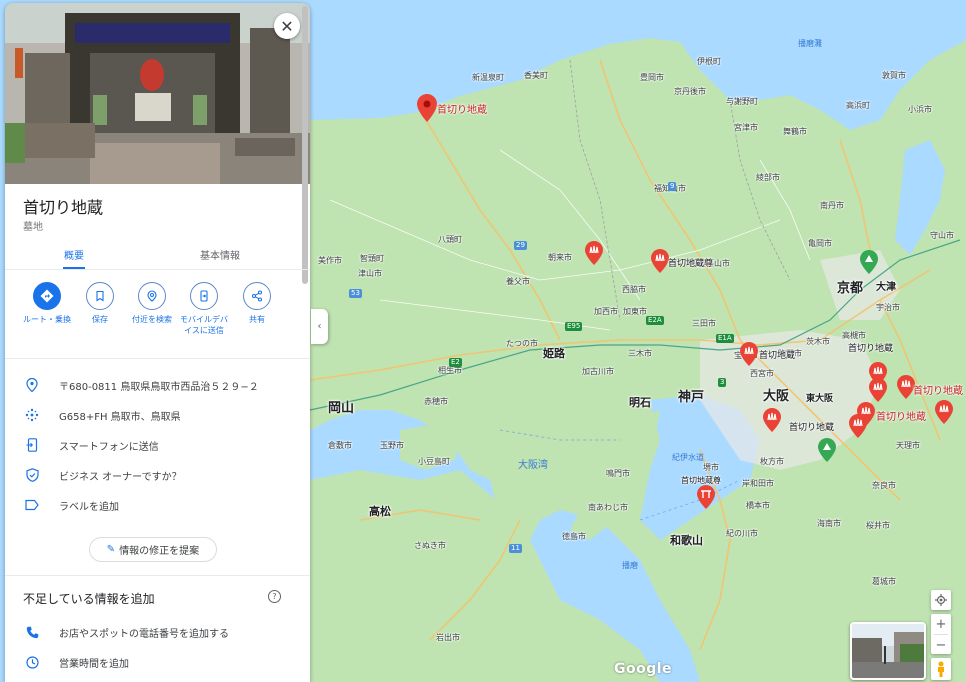 The height and width of the screenshot is (682, 966). I want to click on water-label: 播磨灘, so click(810, 43).